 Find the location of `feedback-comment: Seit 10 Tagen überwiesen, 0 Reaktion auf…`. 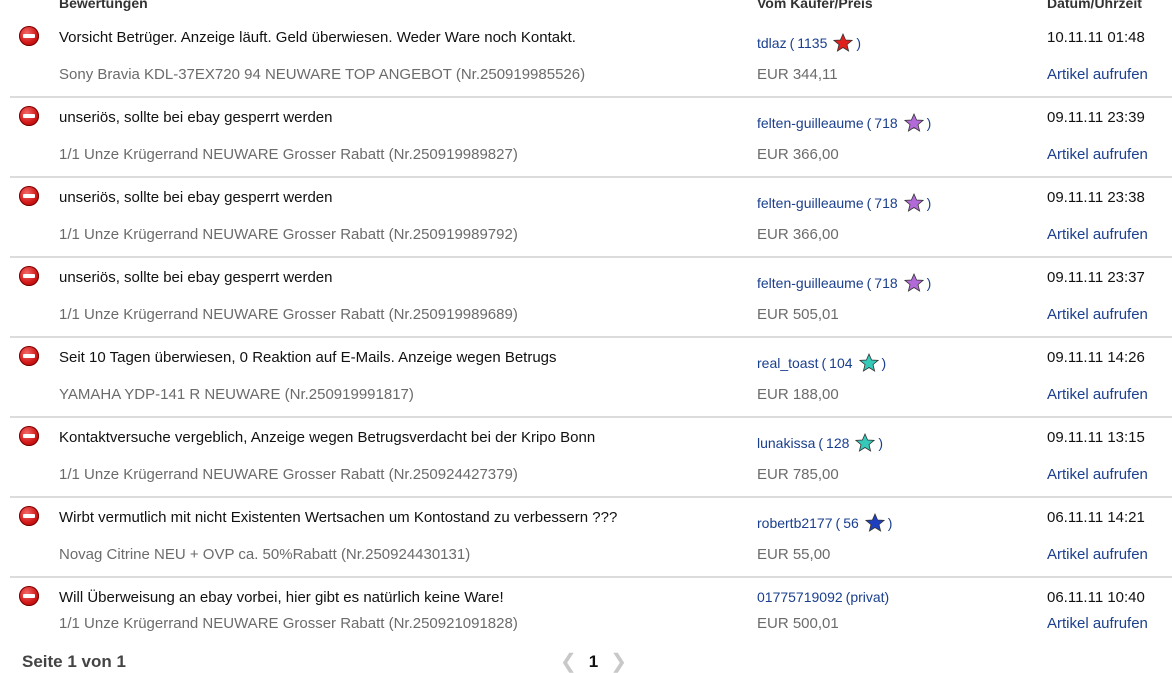

feedback-comment: Seit 10 Tagen überwiesen, 0 Reaktion auf… is located at coordinates (308, 357).